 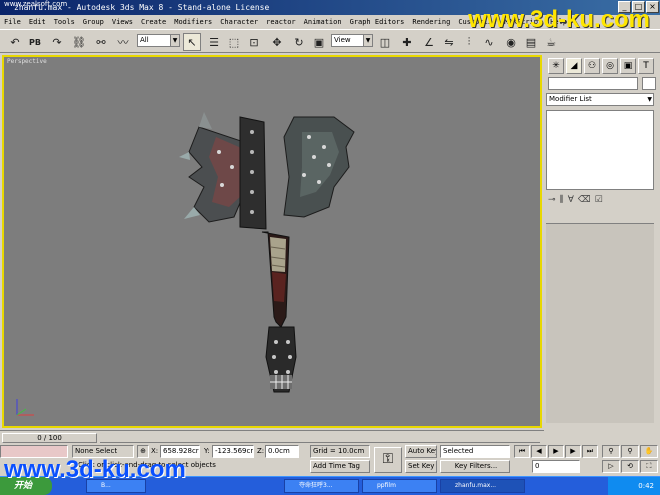 What do you see at coordinates (193, 22) in the screenshot?
I see `menu-modifiers: Modifiers` at bounding box center [193, 22].